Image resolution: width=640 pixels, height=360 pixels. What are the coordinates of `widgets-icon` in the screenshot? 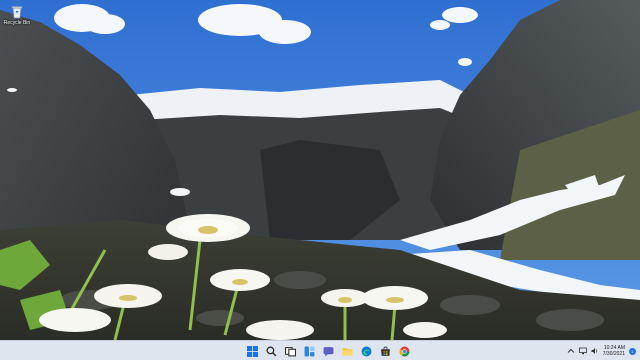 It's located at (309, 351).